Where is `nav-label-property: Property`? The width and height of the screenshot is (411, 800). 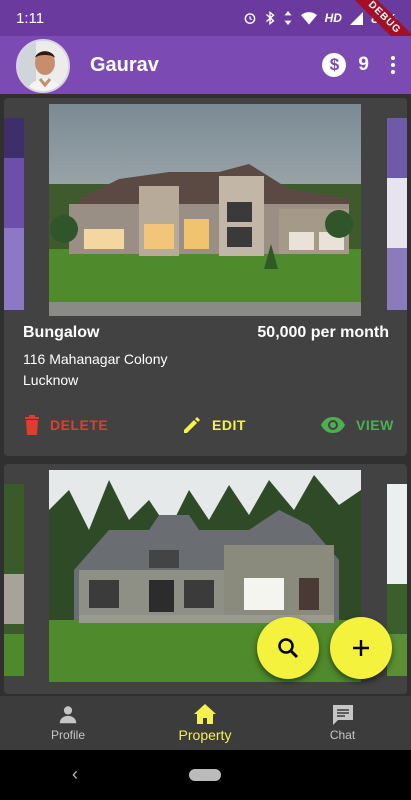 nav-label-property: Property is located at coordinates (205, 735).